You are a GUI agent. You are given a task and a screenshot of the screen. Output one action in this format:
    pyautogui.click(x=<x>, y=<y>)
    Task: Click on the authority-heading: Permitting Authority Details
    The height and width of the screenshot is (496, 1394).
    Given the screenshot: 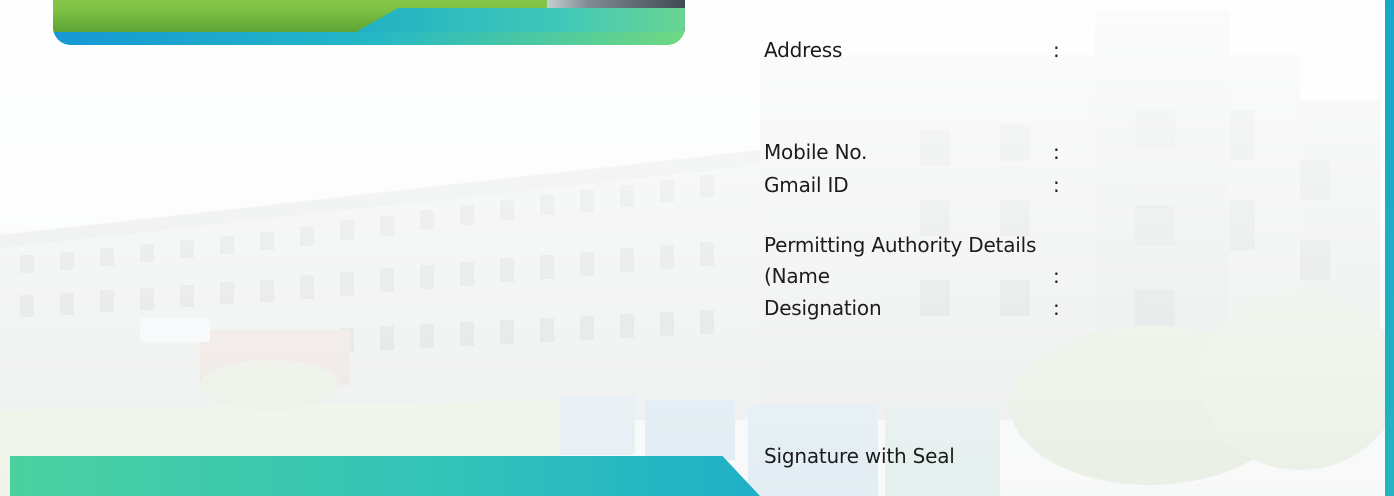 What is the action you would take?
    pyautogui.click(x=900, y=245)
    